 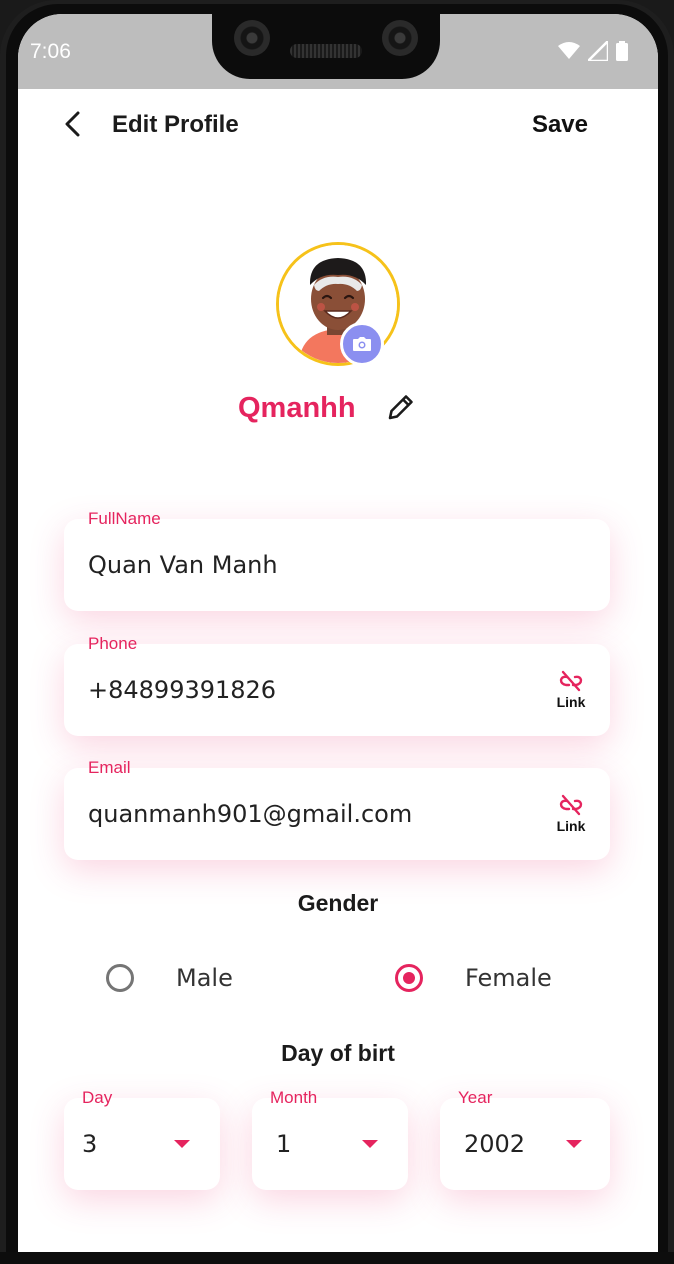 I want to click on female-label: Female, so click(x=508, y=978).